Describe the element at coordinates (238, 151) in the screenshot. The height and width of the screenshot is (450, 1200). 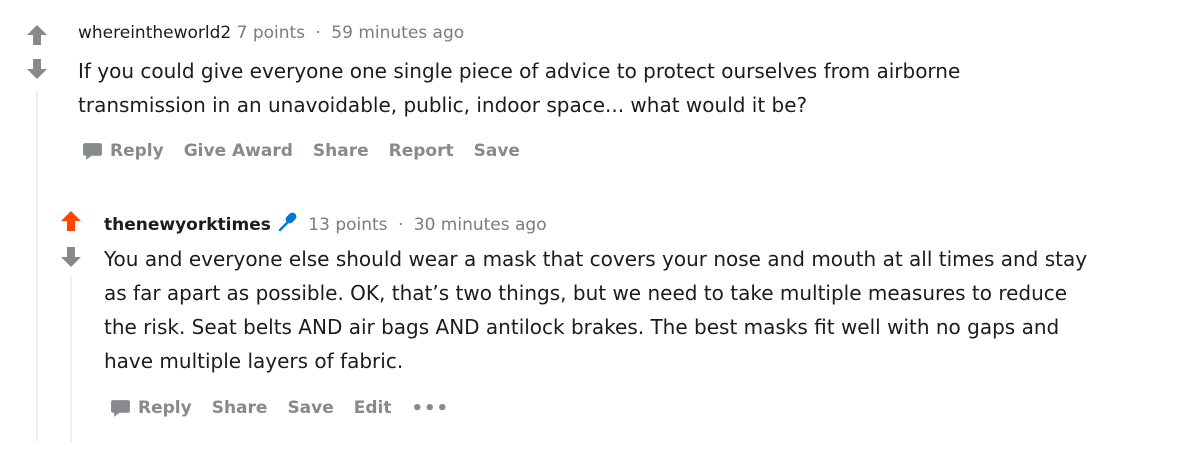
I see `give-award-button: Give Award` at that location.